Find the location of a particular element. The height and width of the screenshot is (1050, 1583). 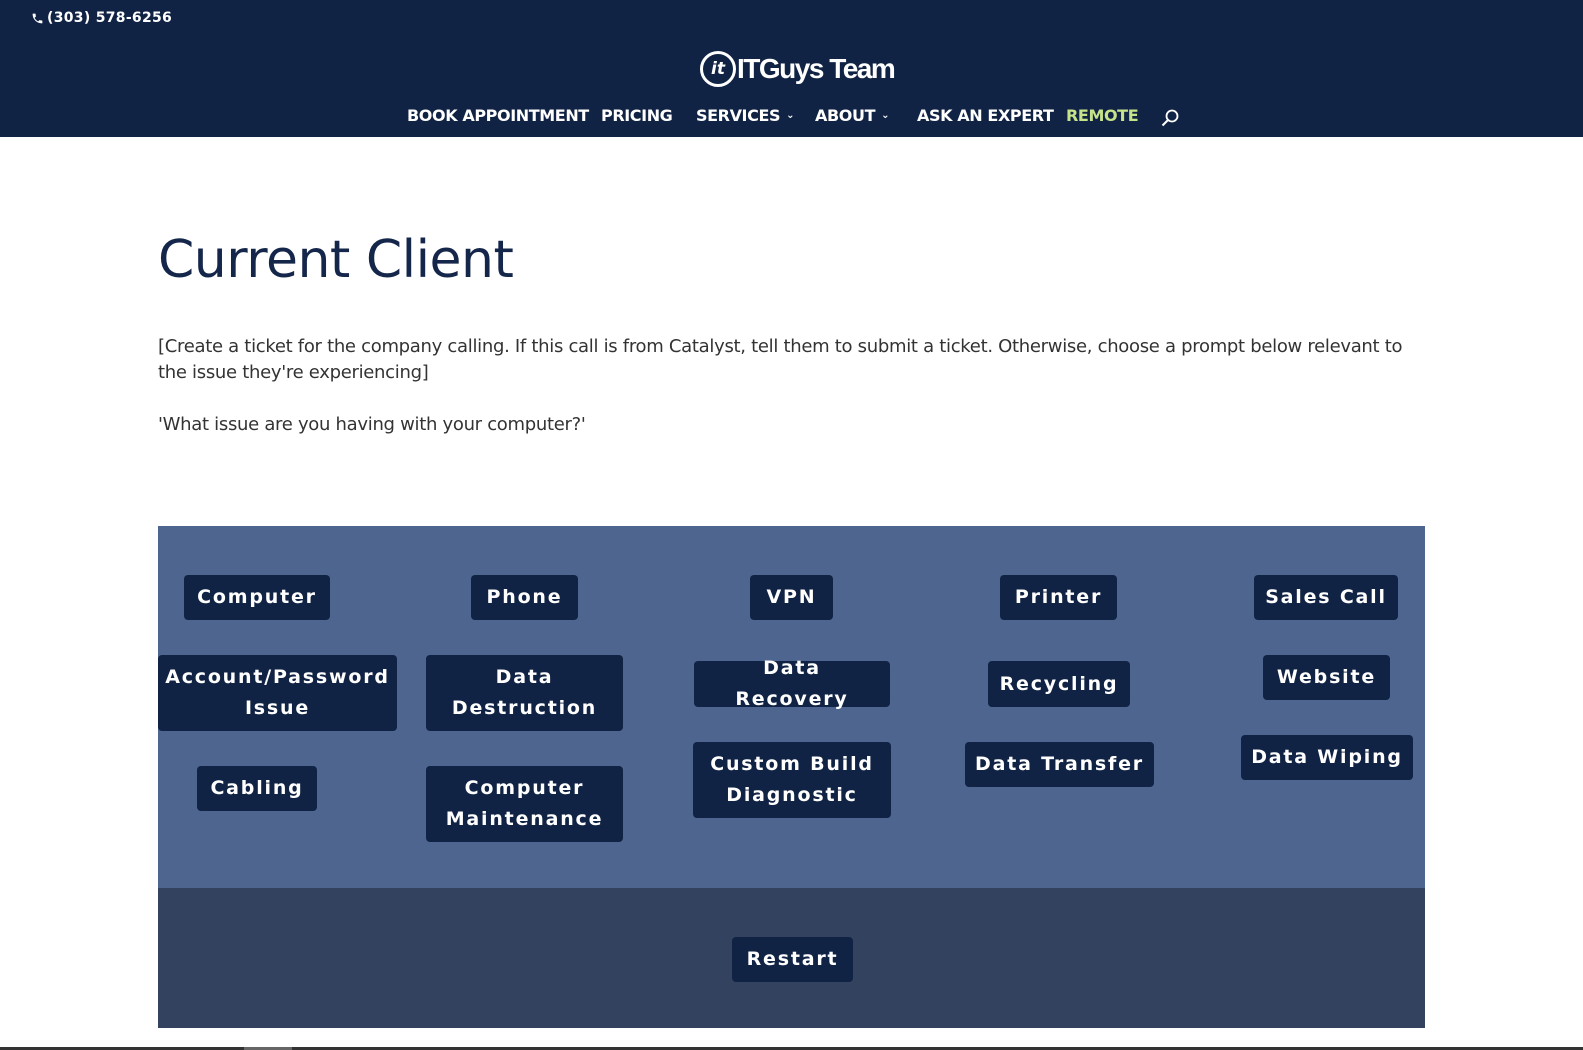

data-recovery-button: Data Recovery is located at coordinates (792, 683).